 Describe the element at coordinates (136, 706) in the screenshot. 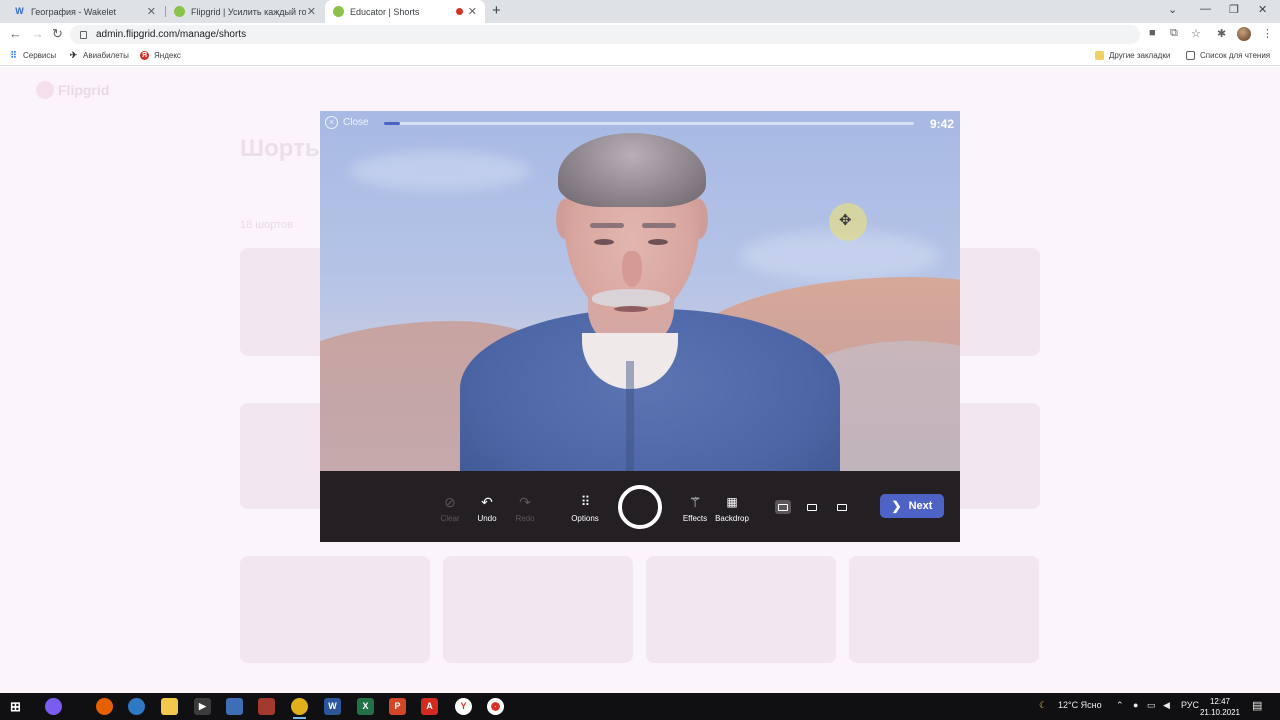

I see `browser-globe-icon` at that location.